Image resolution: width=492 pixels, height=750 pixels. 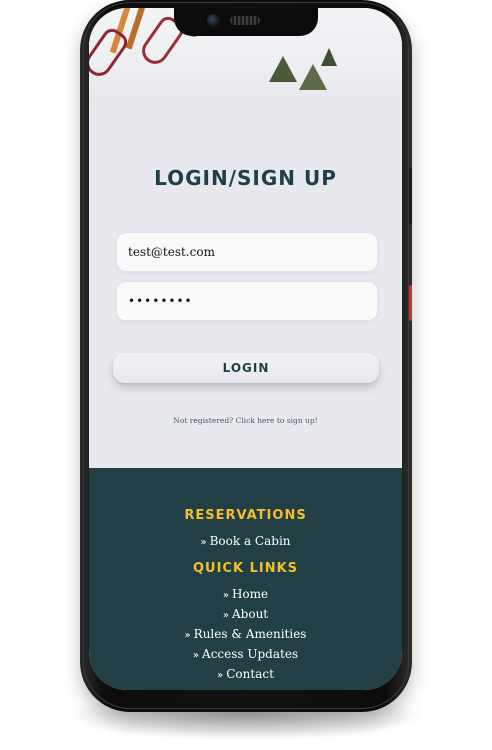 I want to click on footer-link-book-cabin: » Book a Cabin, so click(x=245, y=541).